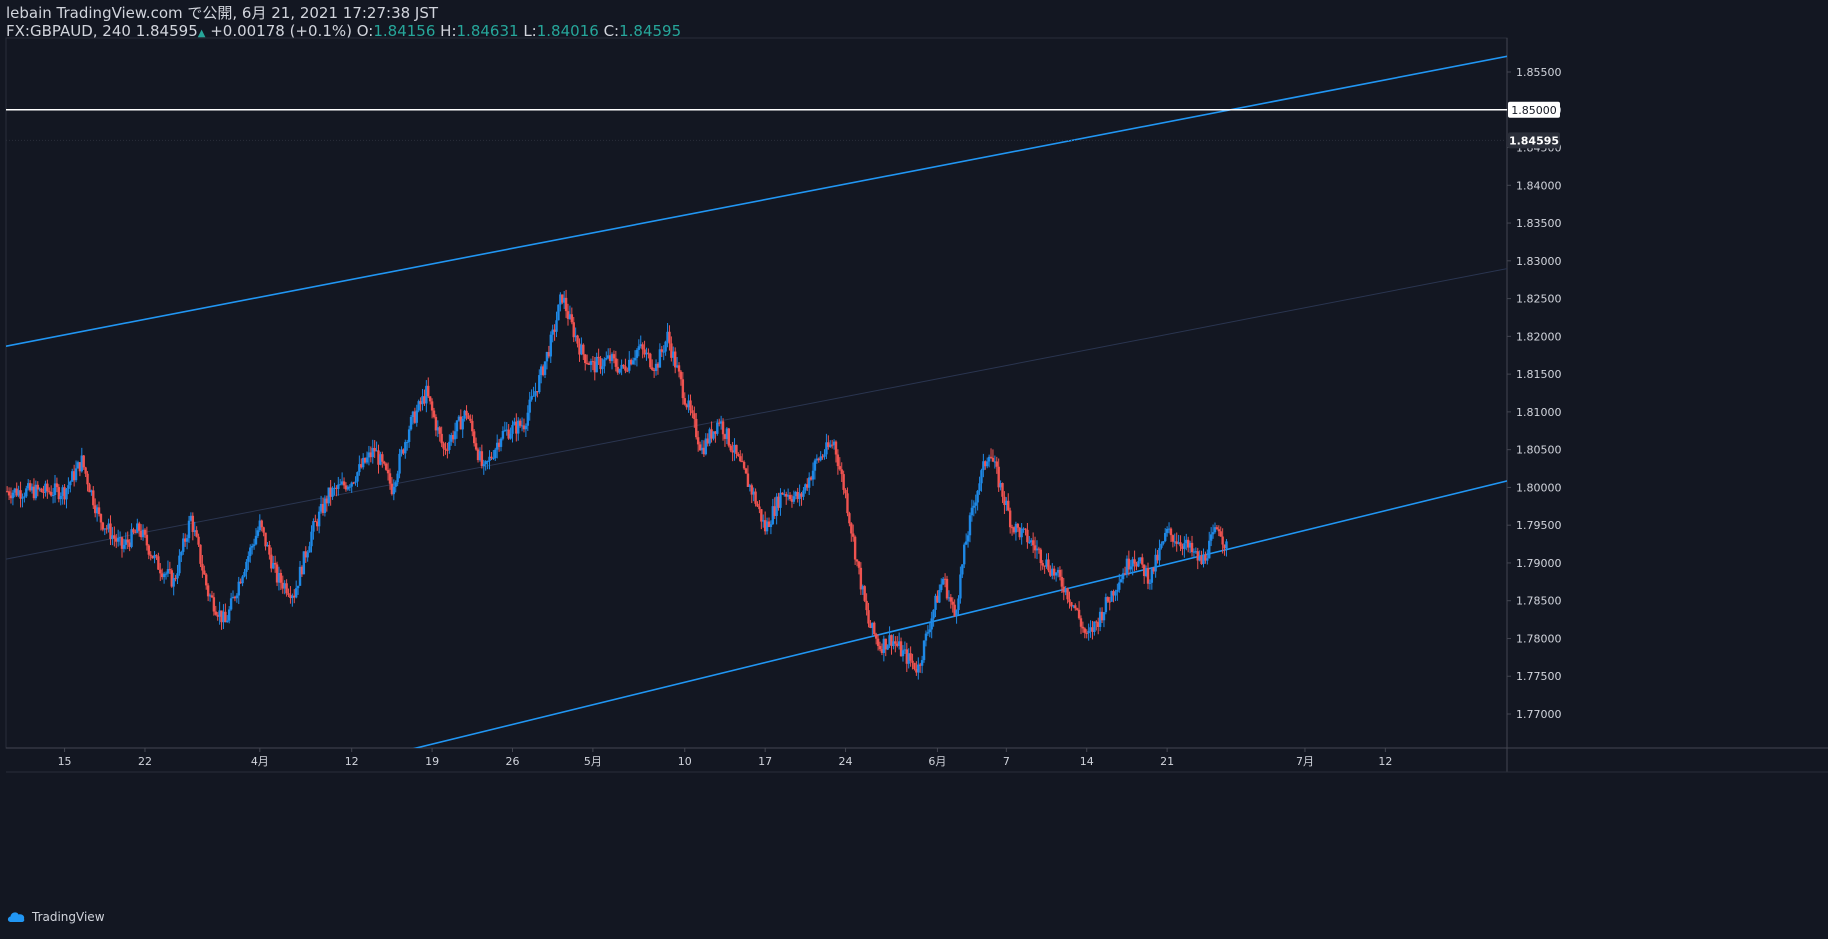 This screenshot has width=1828, height=939. I want to click on x-tick-label: 6月, so click(937, 761).